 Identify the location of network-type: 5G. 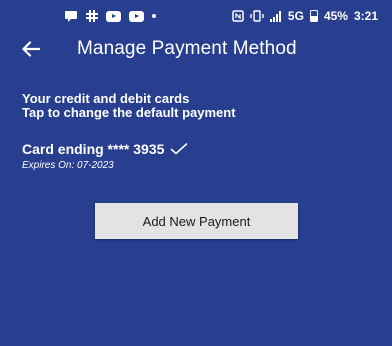
(295, 16).